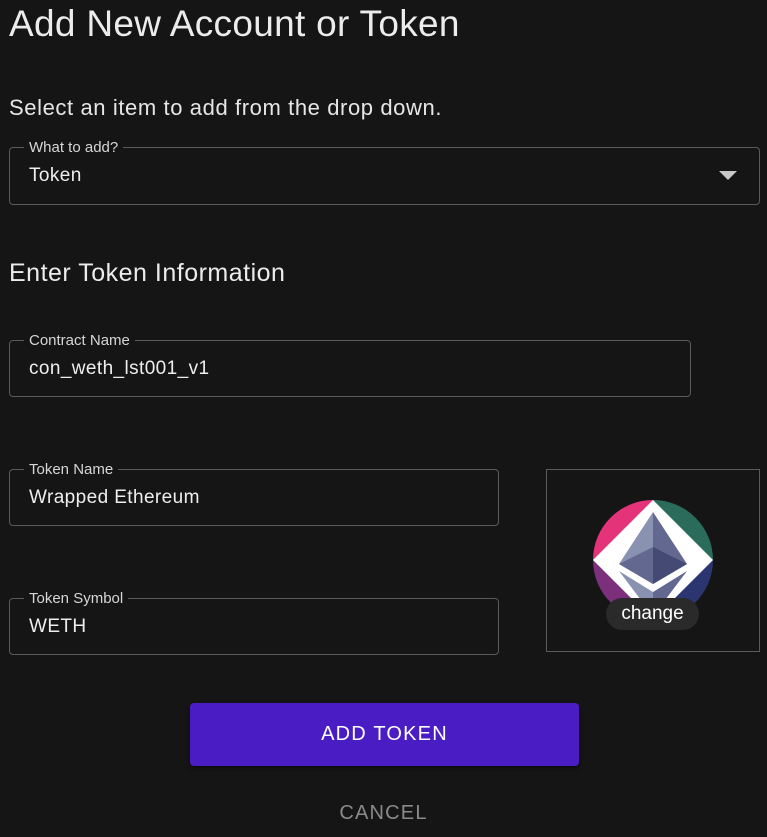 The image size is (767, 837). What do you see at coordinates (79, 340) in the screenshot?
I see `contract-name-label: Contract Name` at bounding box center [79, 340].